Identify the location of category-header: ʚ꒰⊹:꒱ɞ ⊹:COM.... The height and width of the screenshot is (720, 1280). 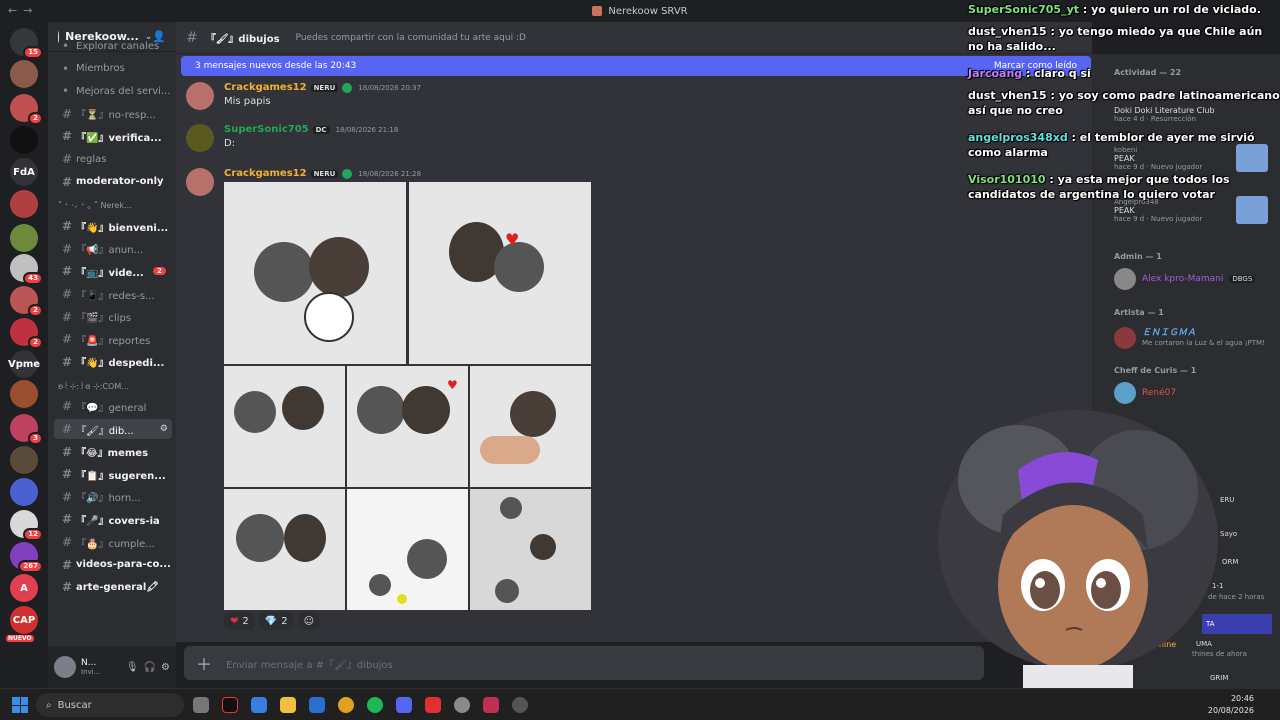
(116, 385).